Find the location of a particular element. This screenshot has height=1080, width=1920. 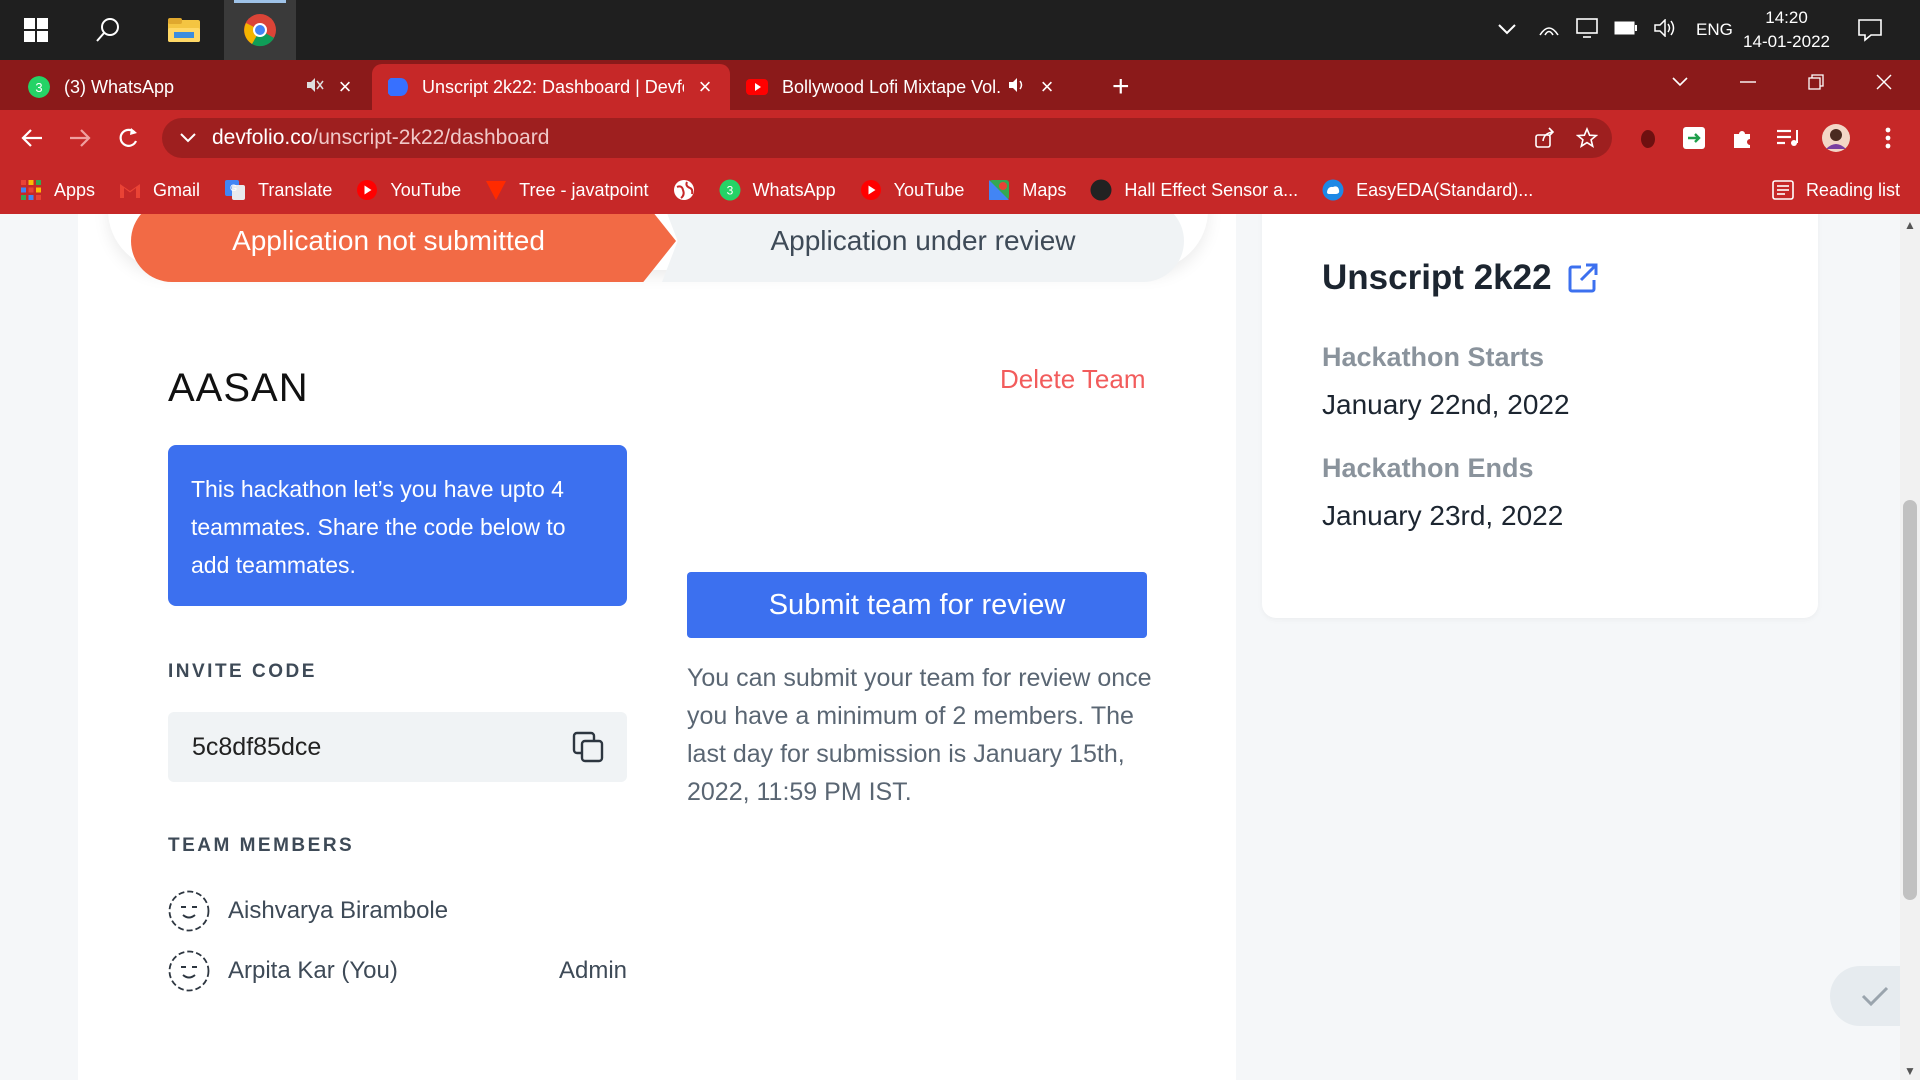

bookmark-label: Translate is located at coordinates (295, 189).